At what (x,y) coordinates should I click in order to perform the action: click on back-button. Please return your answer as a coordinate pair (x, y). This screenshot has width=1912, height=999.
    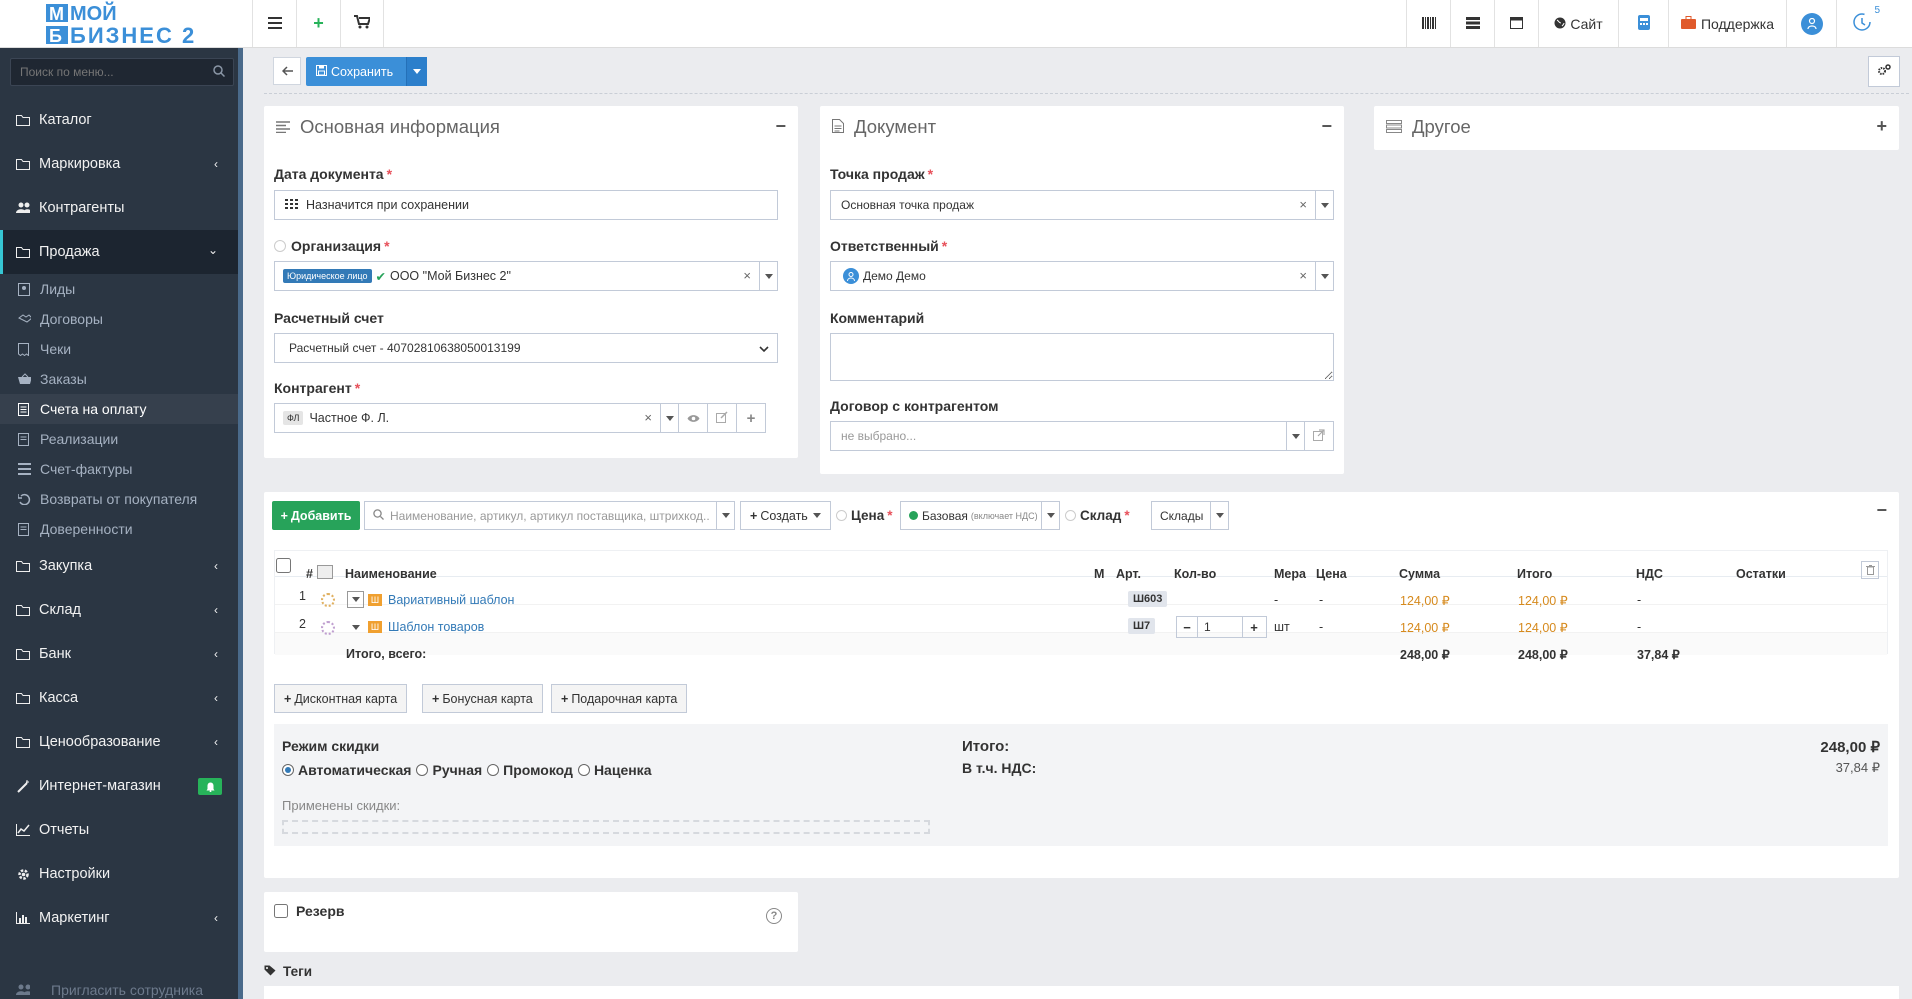
    Looking at the image, I should click on (287, 71).